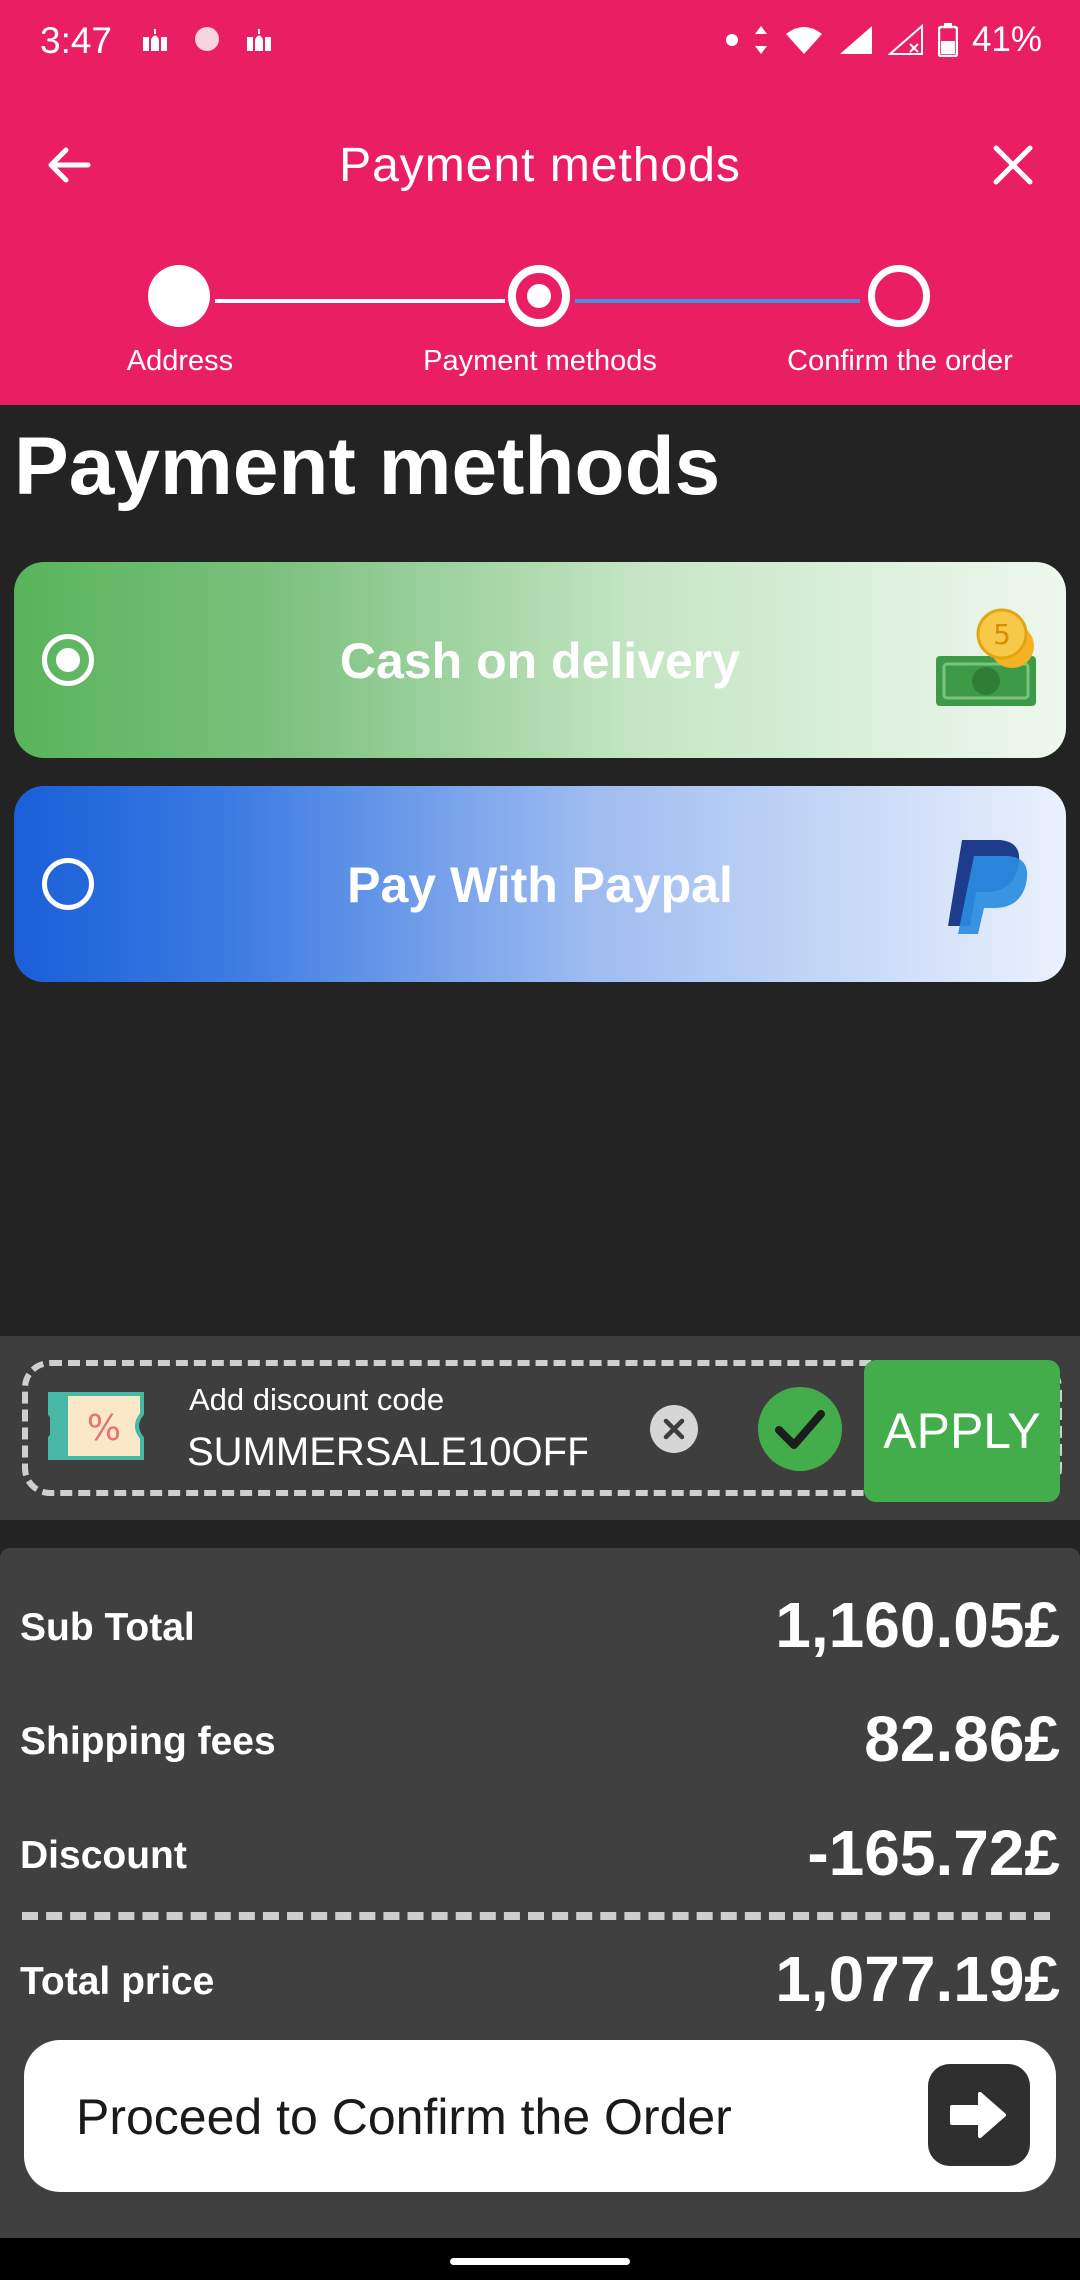 The image size is (1080, 2280). I want to click on summary-row-discount: Discount -165.72£, so click(540, 1856).